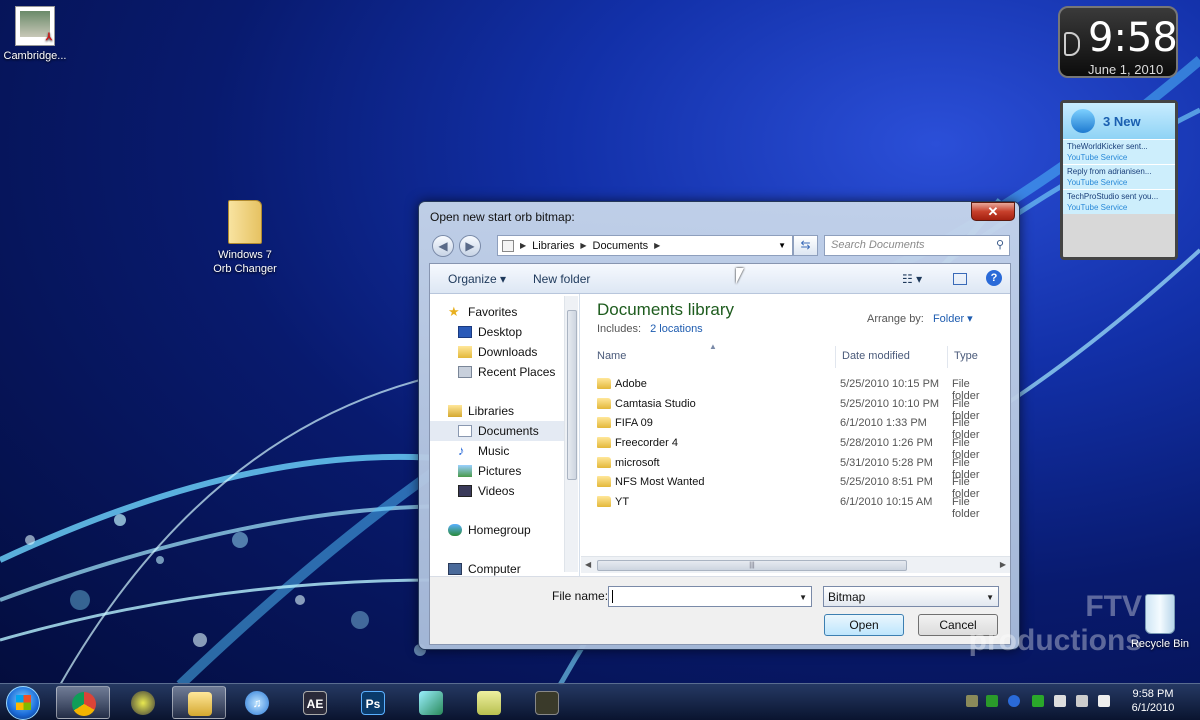  Describe the element at coordinates (876, 360) in the screenshot. I see `column-header-date: Date modified` at that location.